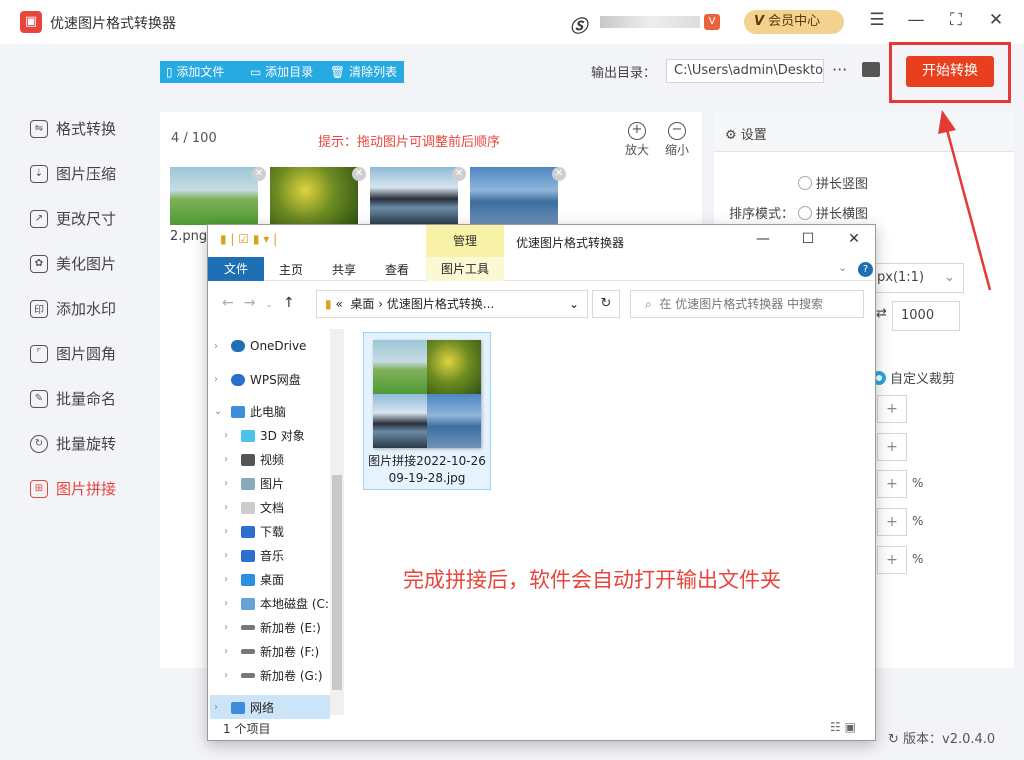 The height and width of the screenshot is (760, 1024). I want to click on width-value: 1000, so click(918, 315).